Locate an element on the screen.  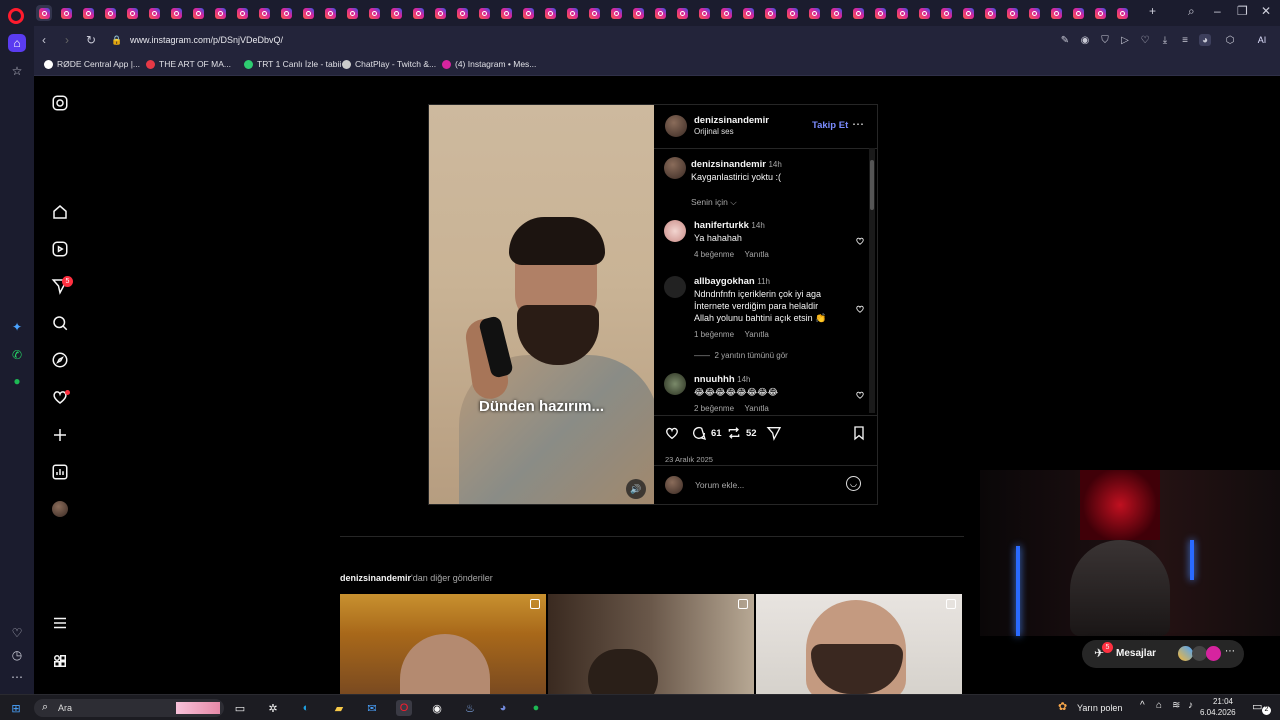
view-replies-link: —— 2 yanıtın tümünü gör is located at coordinates (741, 355).